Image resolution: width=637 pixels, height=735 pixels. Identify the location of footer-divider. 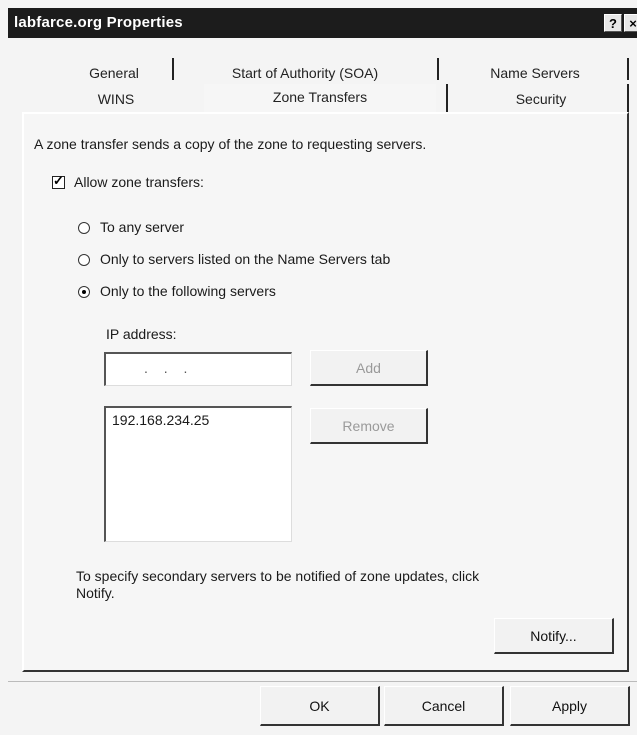
(322, 681).